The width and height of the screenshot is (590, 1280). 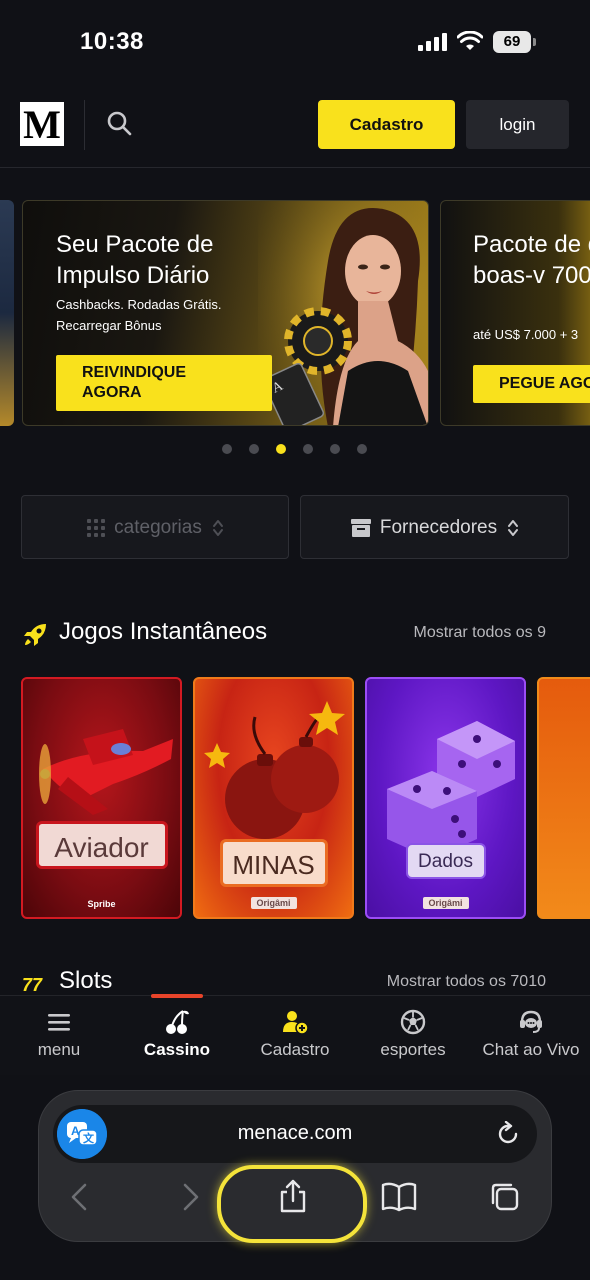 I want to click on address-bar: A 文 menace.com, so click(x=295, y=1134).